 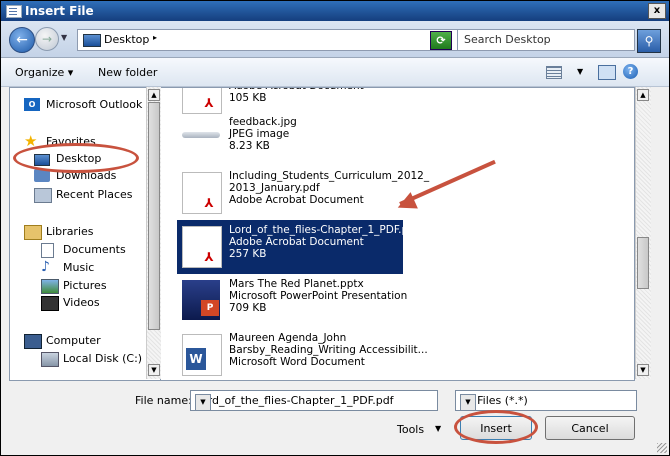 I want to click on file-name: Mars The Red Planet.pptx, so click(x=296, y=284).